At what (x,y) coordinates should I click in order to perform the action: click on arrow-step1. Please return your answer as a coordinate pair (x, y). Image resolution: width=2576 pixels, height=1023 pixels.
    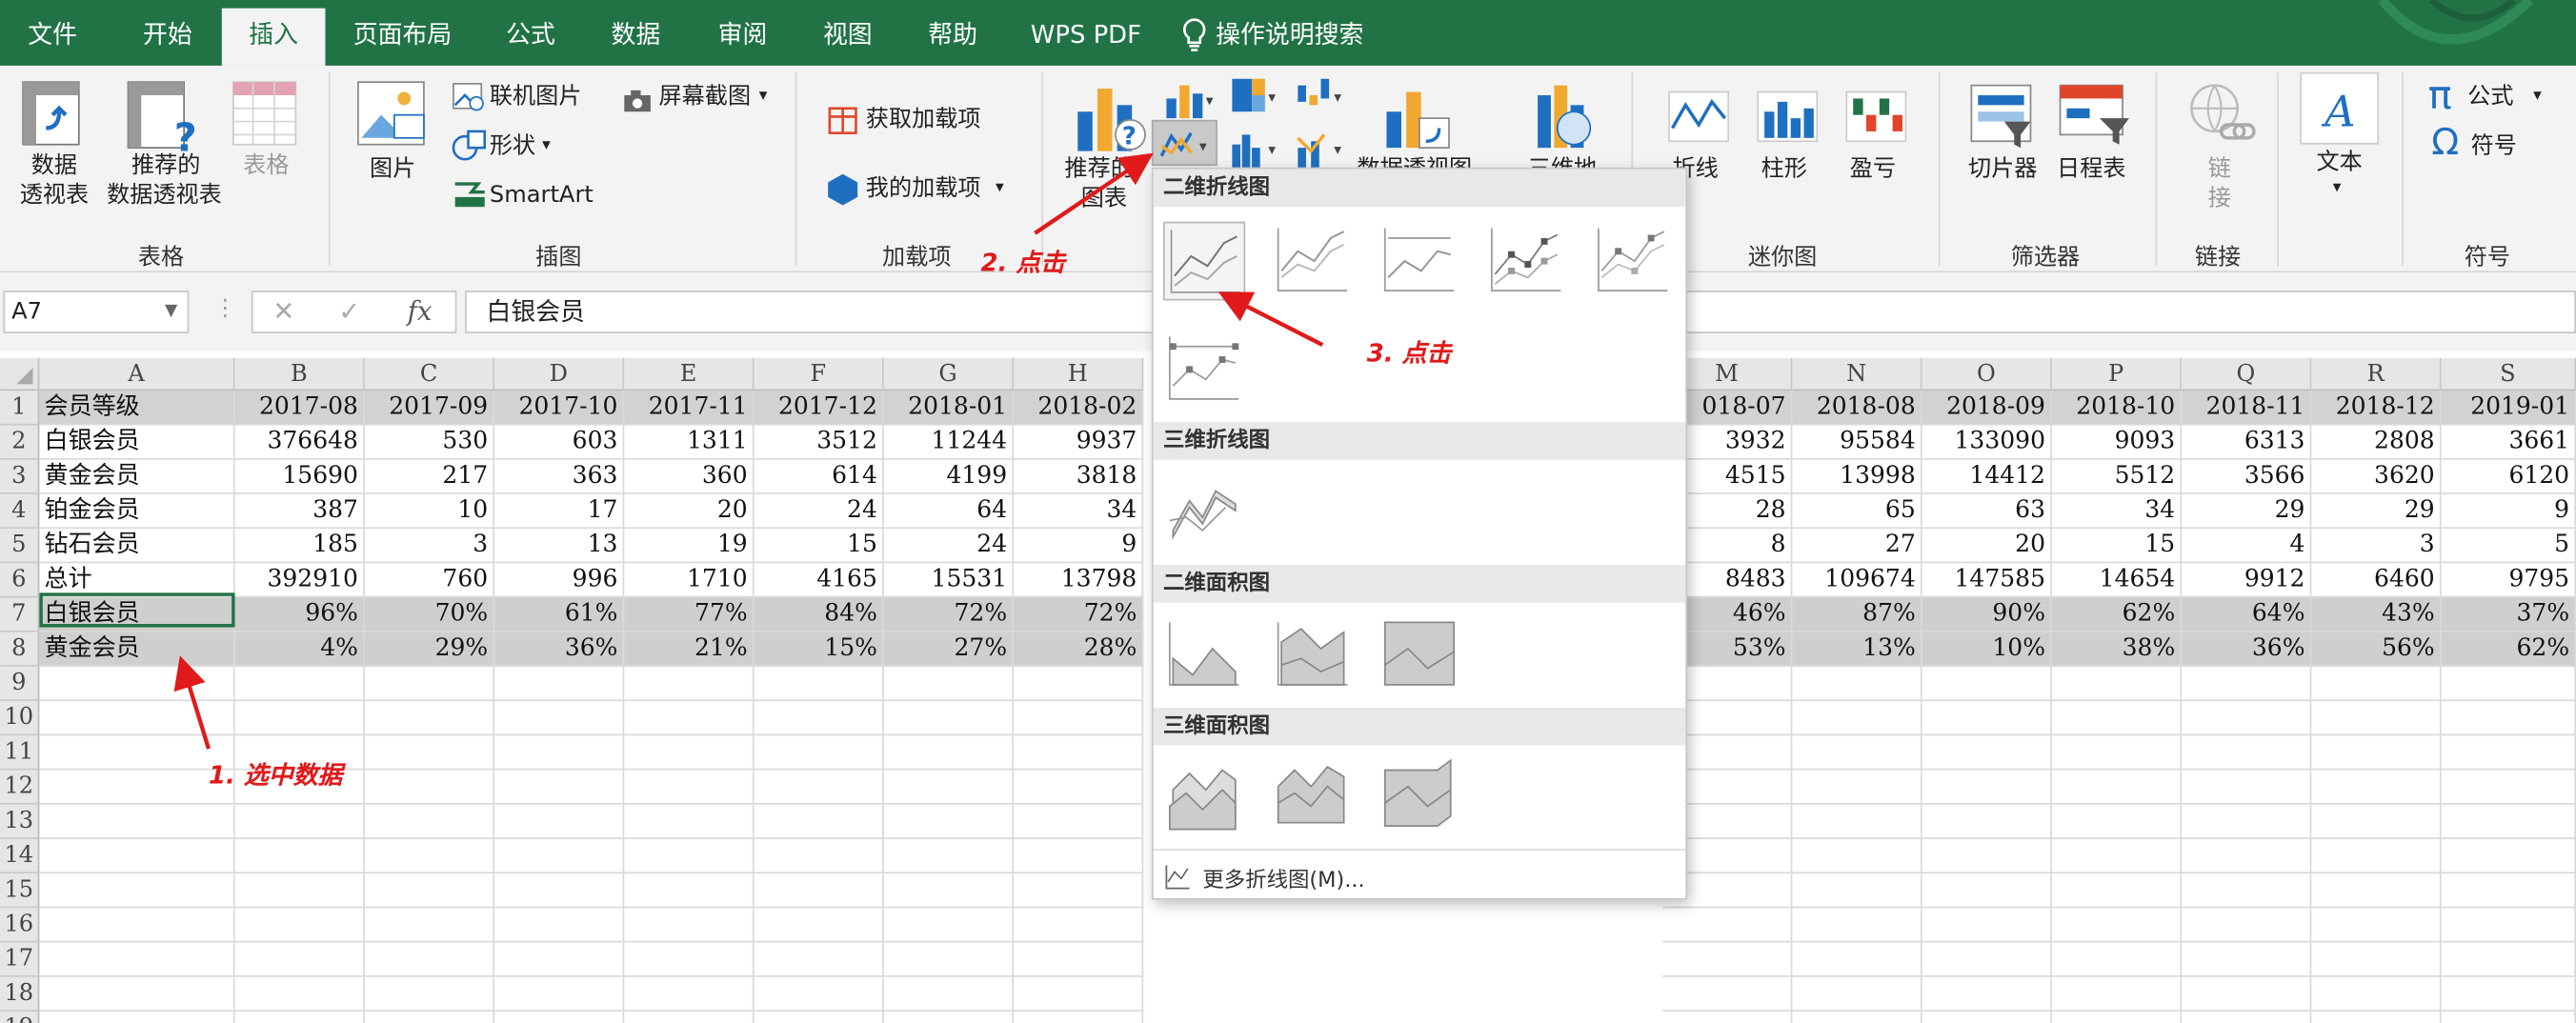
    Looking at the image, I should click on (192, 702).